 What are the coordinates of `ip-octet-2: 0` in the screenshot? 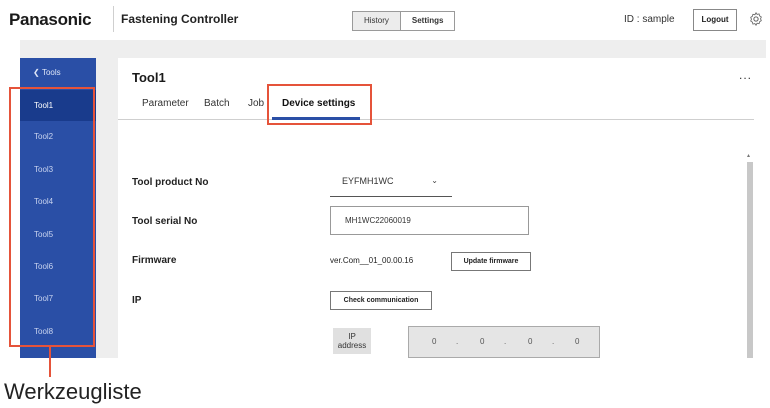 It's located at (482, 341).